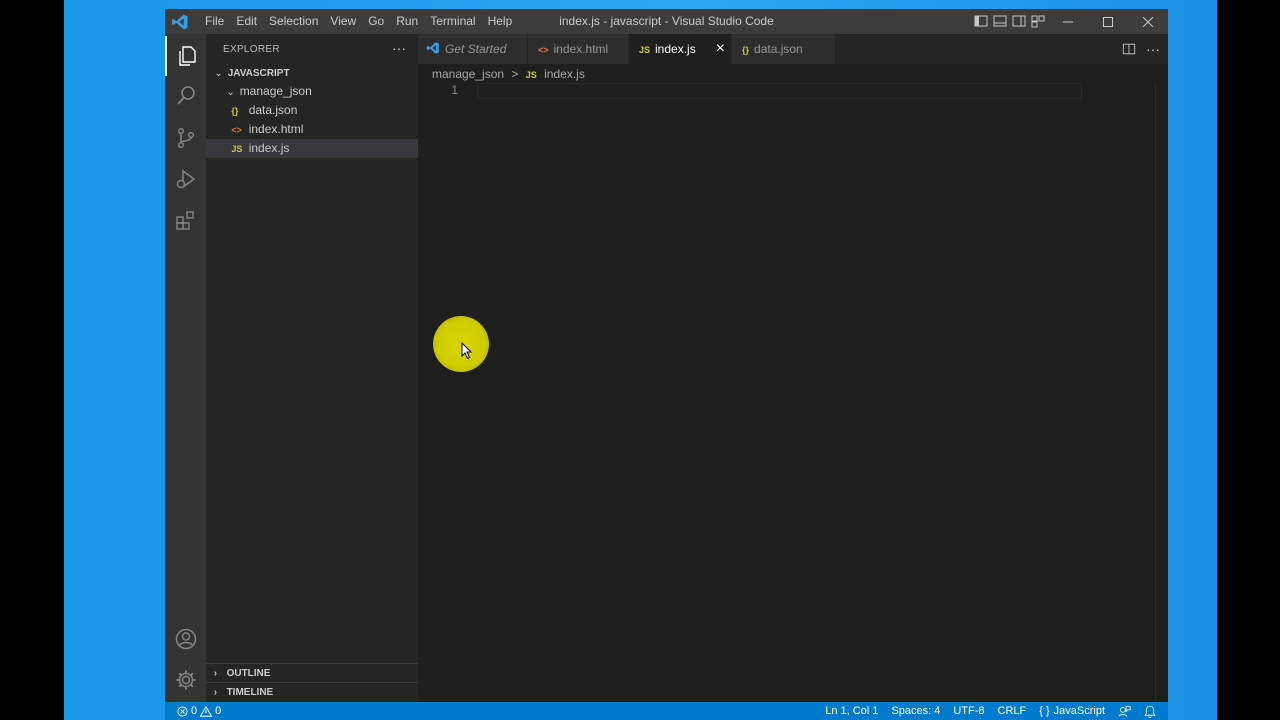 The height and width of the screenshot is (720, 1280). Describe the element at coordinates (251, 49) in the screenshot. I see `sidebar-title: EXPLORER` at that location.